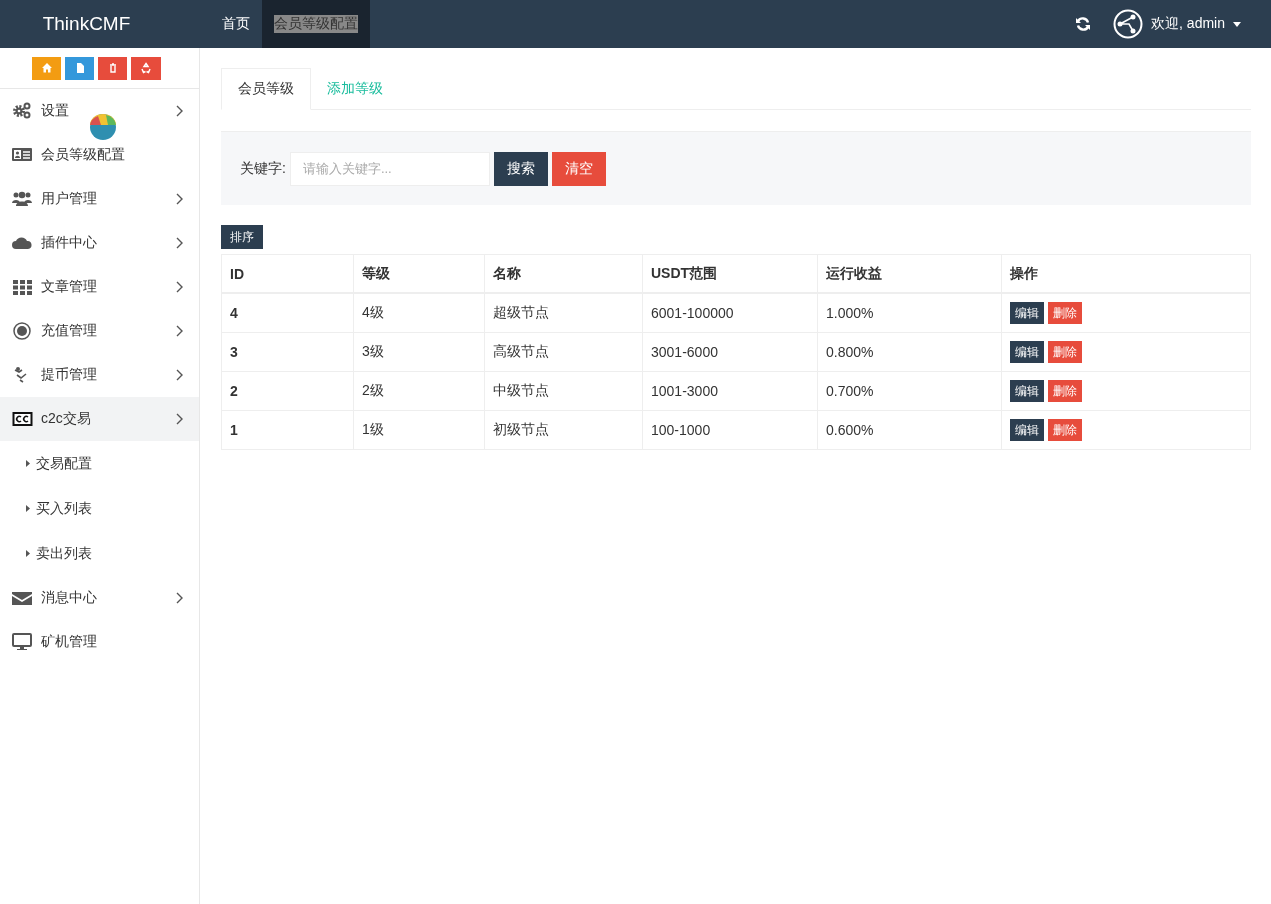 The height and width of the screenshot is (904, 1271). What do you see at coordinates (419, 391) in the screenshot?
I see `table-cell: 2级` at bounding box center [419, 391].